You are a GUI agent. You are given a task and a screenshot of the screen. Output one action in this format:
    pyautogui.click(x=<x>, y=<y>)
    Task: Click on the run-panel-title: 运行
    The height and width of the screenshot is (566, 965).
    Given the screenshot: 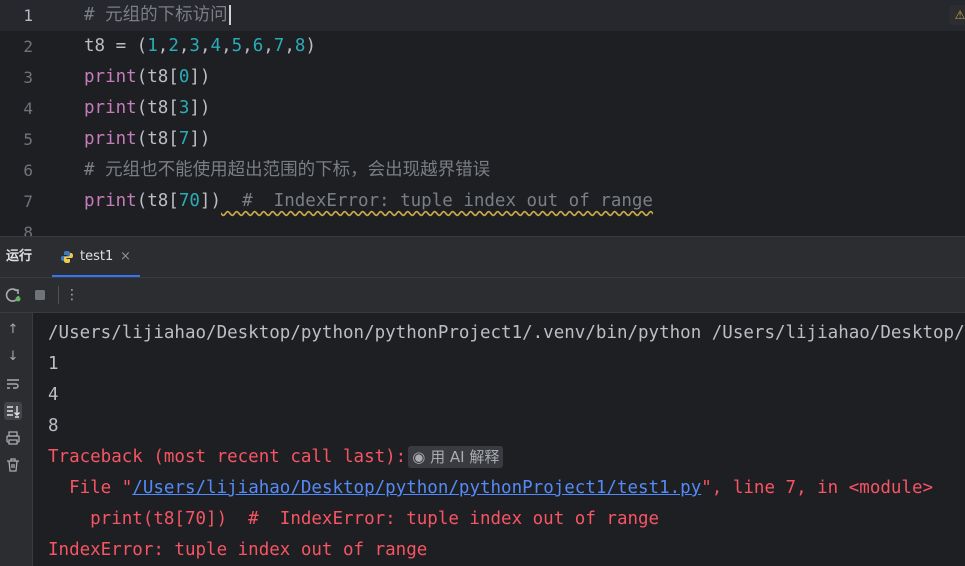 What is the action you would take?
    pyautogui.click(x=19, y=256)
    